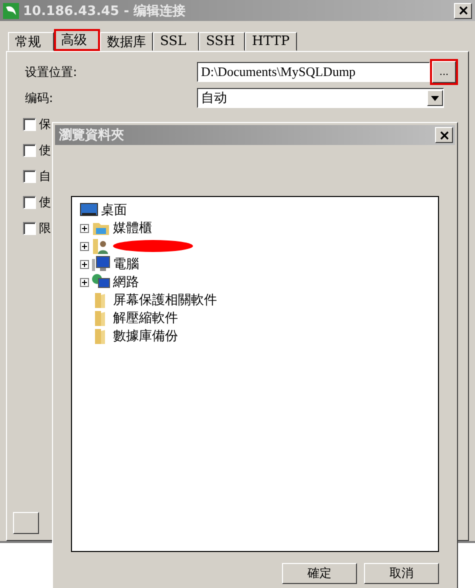  What do you see at coordinates (401, 573) in the screenshot?
I see `dialog-button: 取消` at bounding box center [401, 573].